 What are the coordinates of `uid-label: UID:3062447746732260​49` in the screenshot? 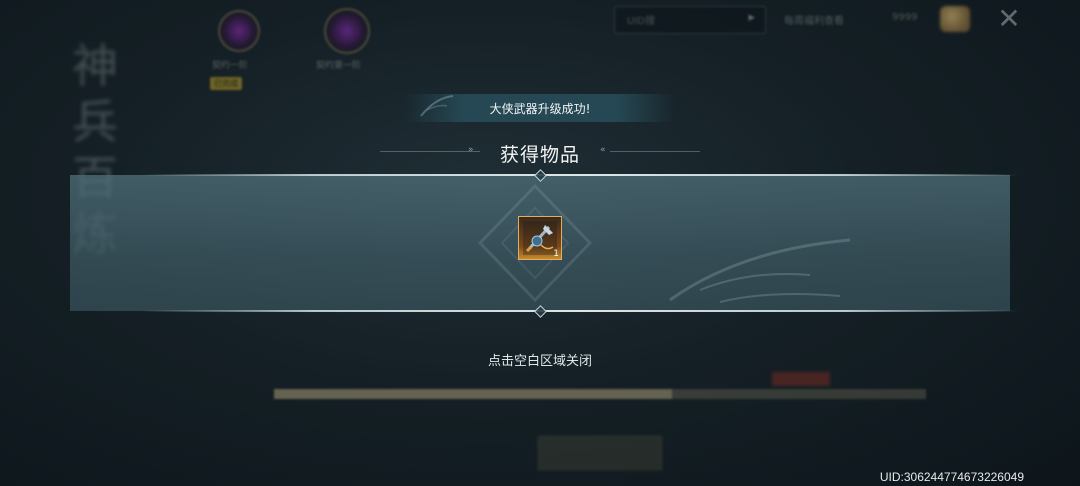 It's located at (951, 477).